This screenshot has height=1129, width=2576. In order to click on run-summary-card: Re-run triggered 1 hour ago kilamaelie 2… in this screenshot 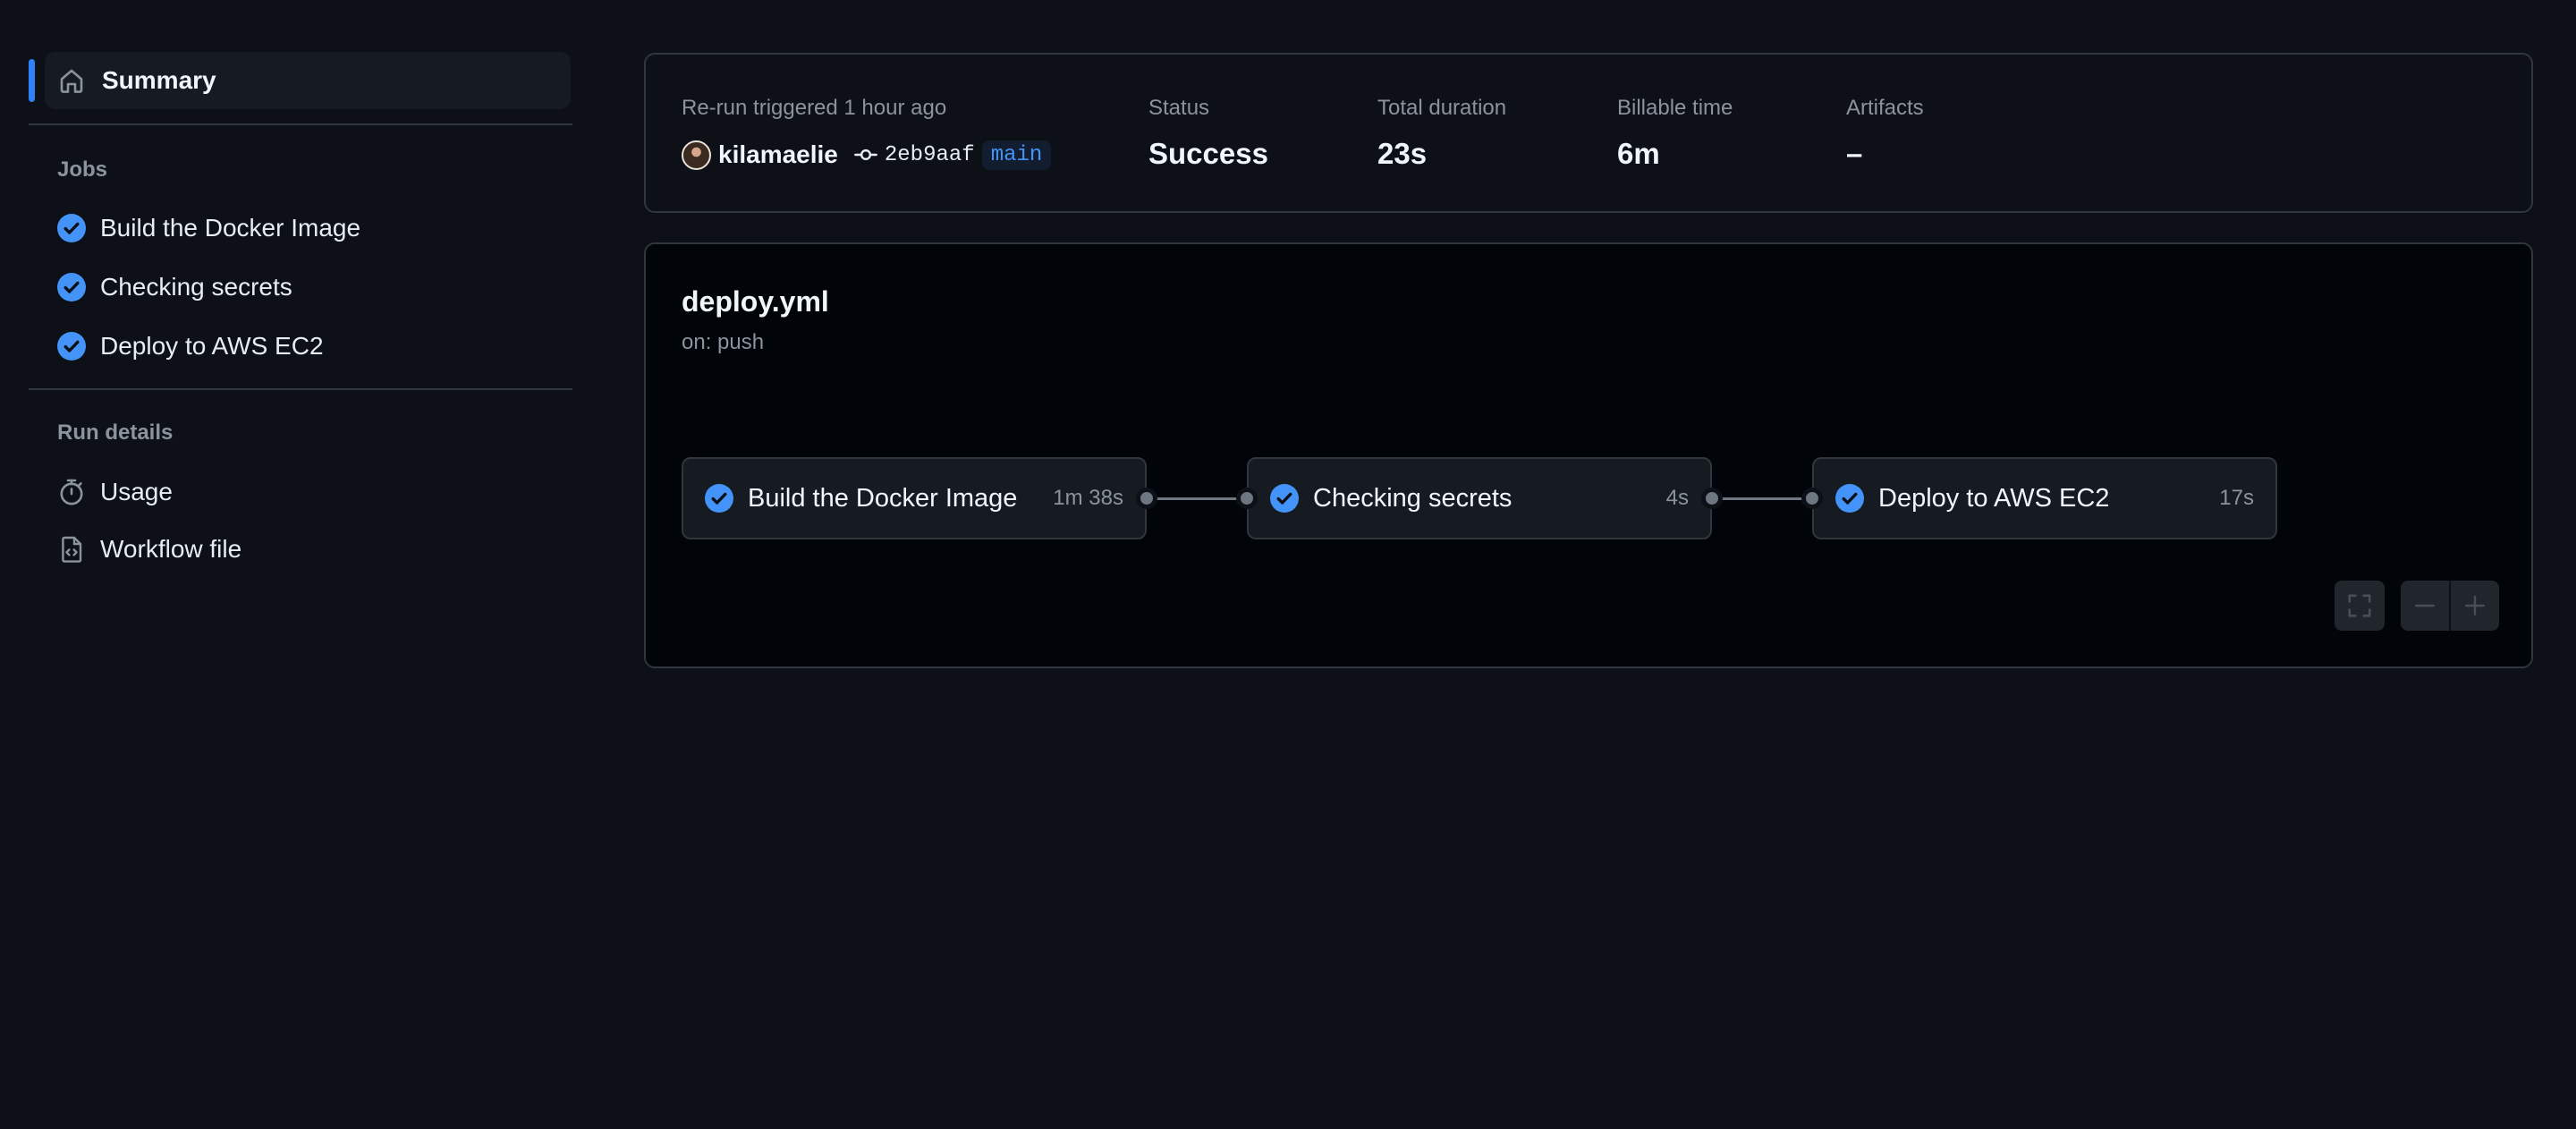, I will do `click(1588, 133)`.